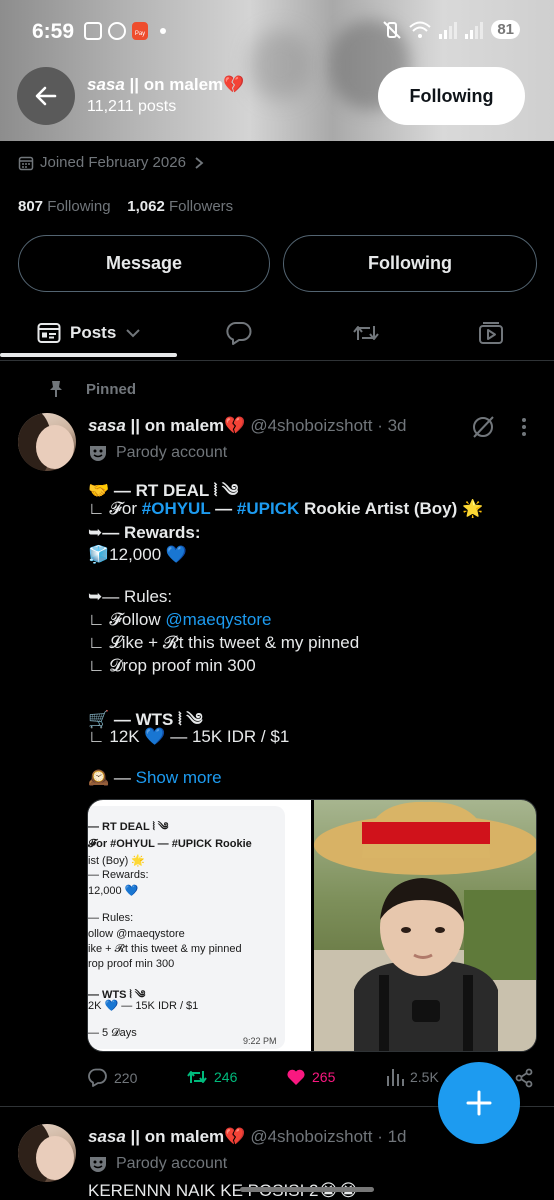 Image resolution: width=554 pixels, height=1200 pixels. Describe the element at coordinates (130, 596) in the screenshot. I see `tweet-text-line: ➥— Rules:` at that location.